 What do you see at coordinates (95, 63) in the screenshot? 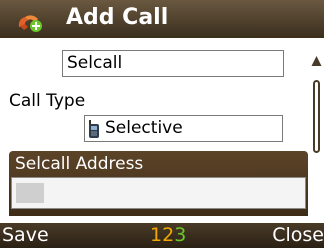
I see `selcall-field-value: Selcall` at bounding box center [95, 63].